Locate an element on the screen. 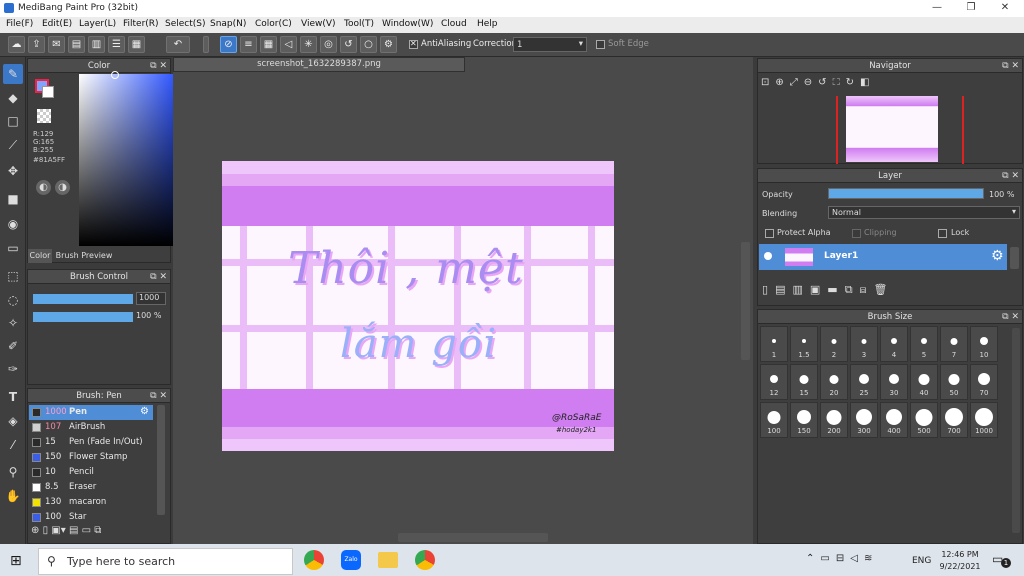 The height and width of the screenshot is (576, 1024). select-pen-tool-icon: ✐ is located at coordinates (13, 346).